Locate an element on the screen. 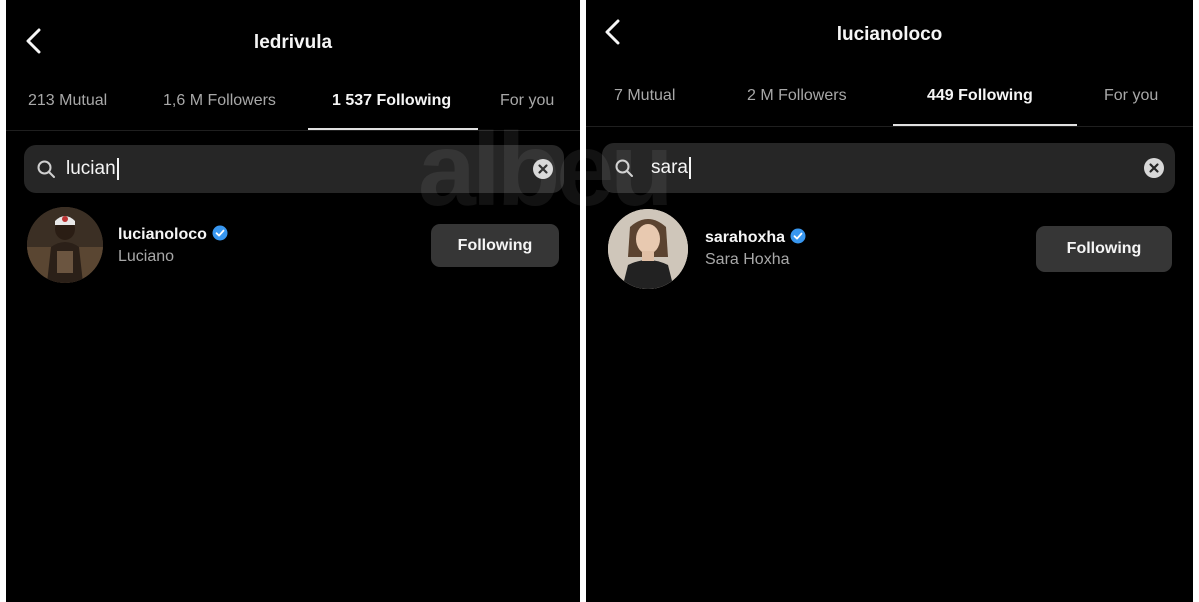  result-username: sarahoxha is located at coordinates (755, 237).